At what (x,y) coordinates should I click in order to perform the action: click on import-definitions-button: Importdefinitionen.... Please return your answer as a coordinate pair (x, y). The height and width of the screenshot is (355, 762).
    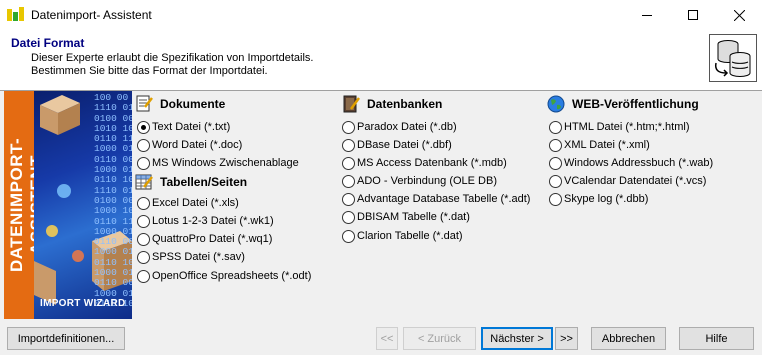
    Looking at the image, I should click on (66, 338).